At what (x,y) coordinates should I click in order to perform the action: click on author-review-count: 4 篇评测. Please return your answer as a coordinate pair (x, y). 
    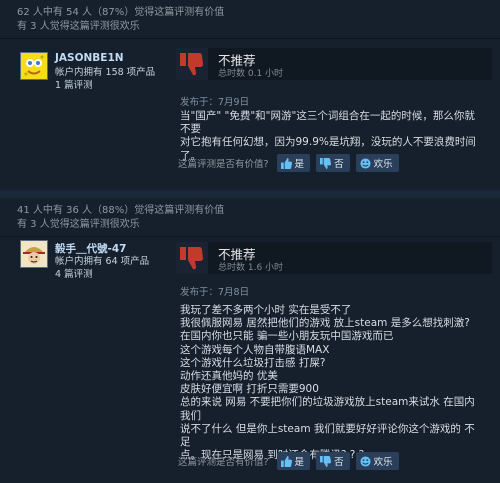
    Looking at the image, I should click on (74, 274).